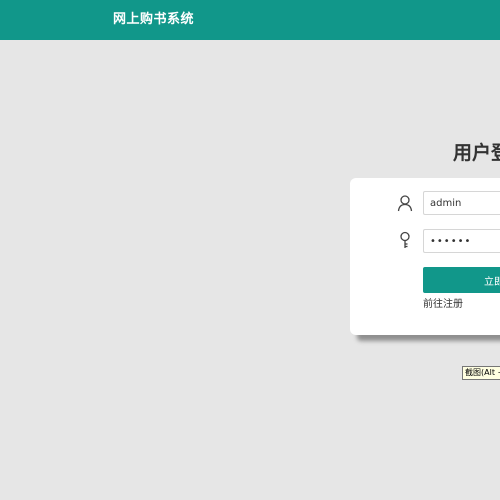 The width and height of the screenshot is (500, 500). What do you see at coordinates (461, 280) in the screenshot?
I see `login-button: 立即` at bounding box center [461, 280].